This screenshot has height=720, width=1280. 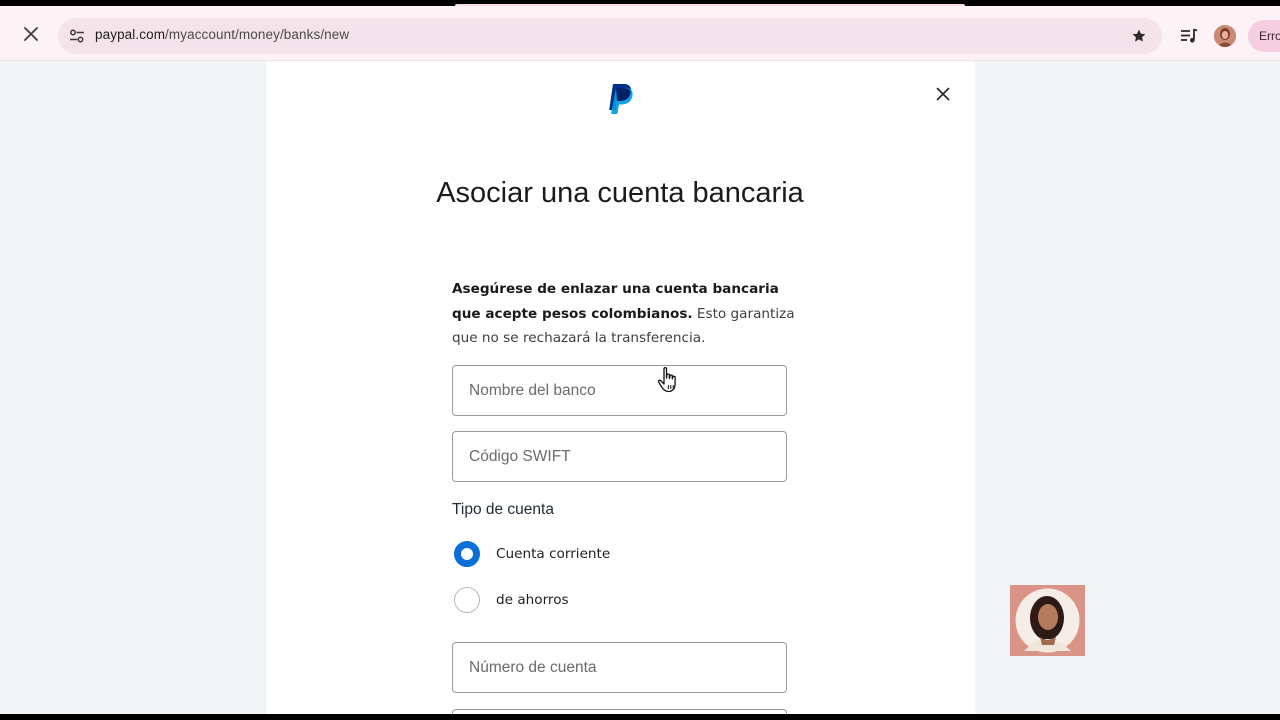 I want to click on url-host: paypal.com, so click(x=130, y=34).